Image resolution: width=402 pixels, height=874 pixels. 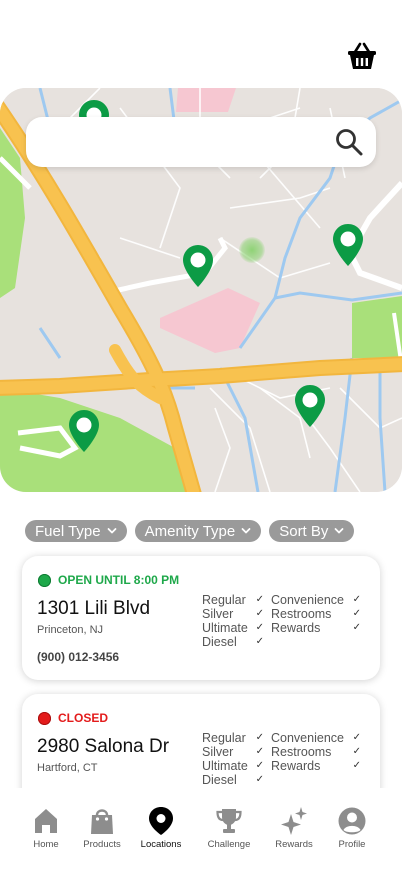 What do you see at coordinates (94, 608) in the screenshot?
I see `station-address: 1301 Lili Blvd` at bounding box center [94, 608].